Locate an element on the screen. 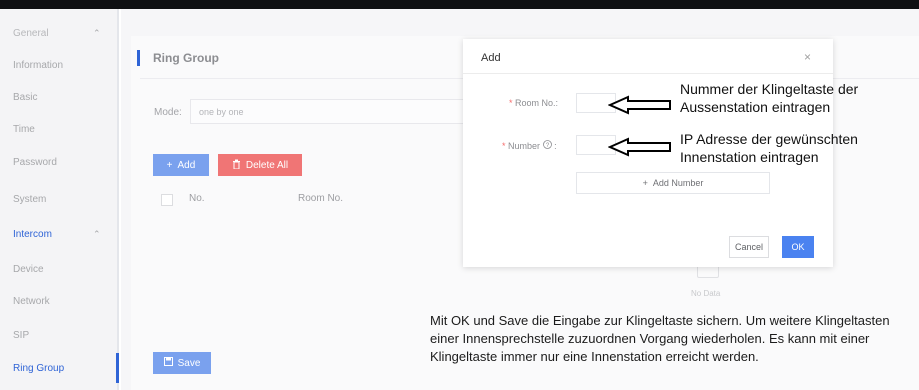 The image size is (919, 390). mode-label: Mode: is located at coordinates (168, 112).